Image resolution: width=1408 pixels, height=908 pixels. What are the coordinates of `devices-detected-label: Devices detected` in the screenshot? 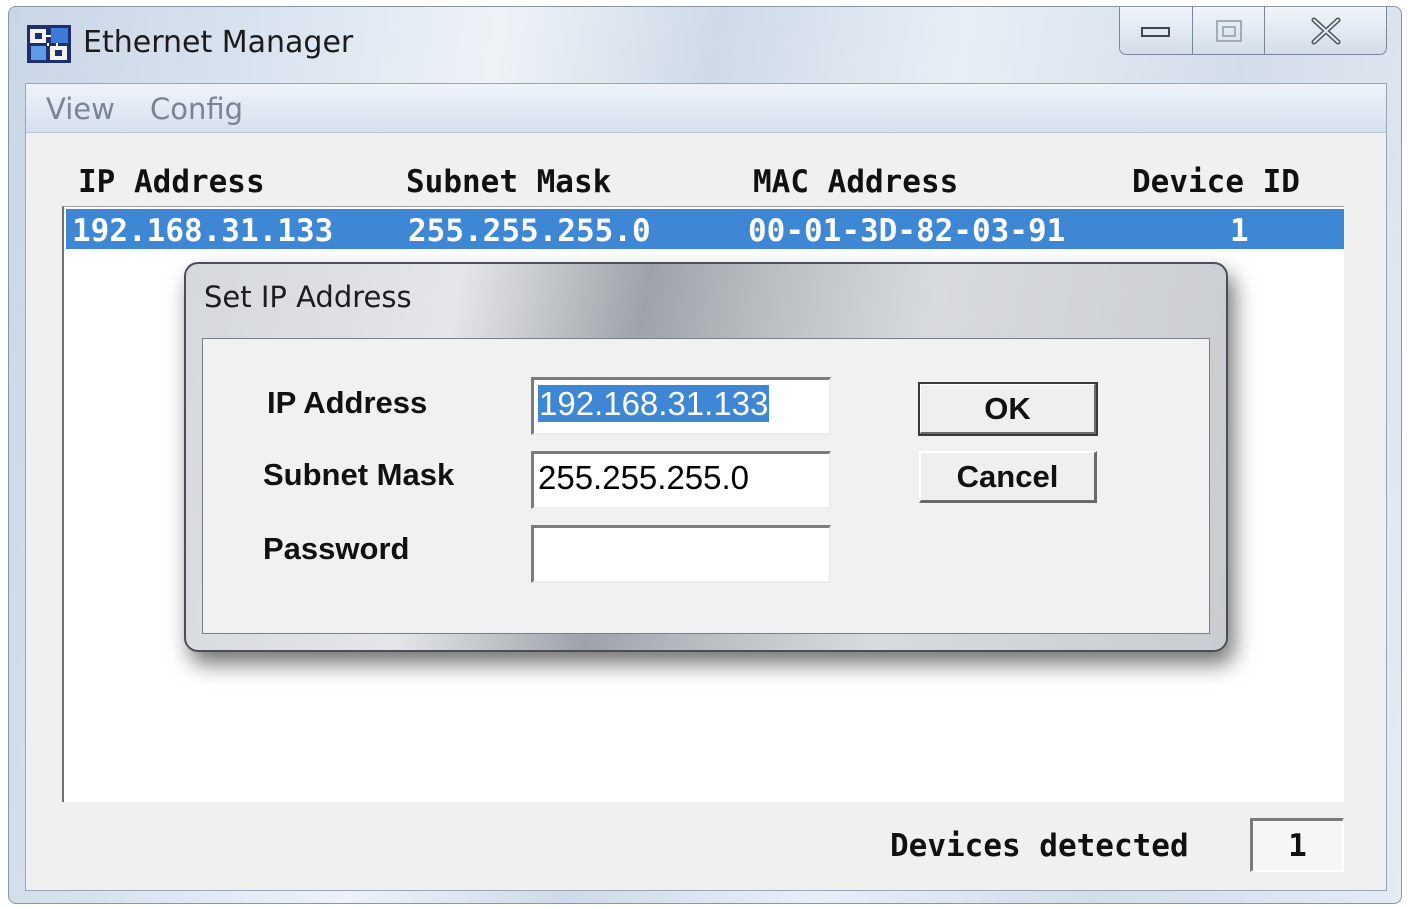 It's located at (1039, 846).